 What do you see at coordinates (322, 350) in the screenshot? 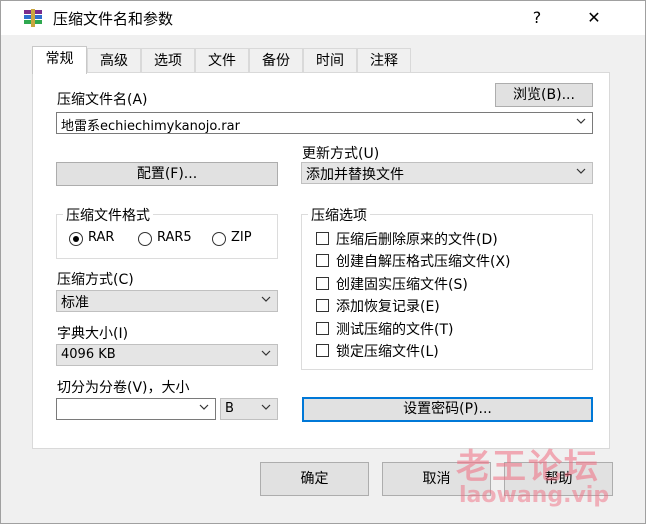
I see `lock-archive-checkbox` at bounding box center [322, 350].